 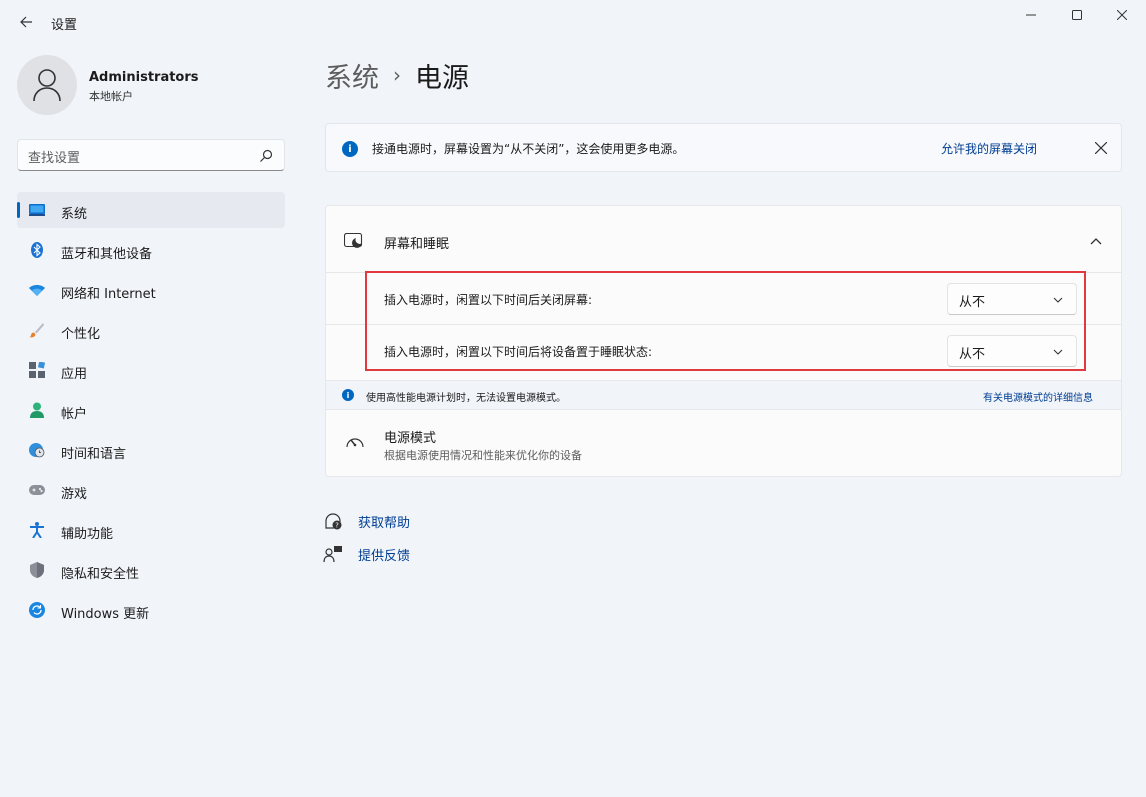 I want to click on sidebar-item-label: 个性化, so click(x=81, y=334).